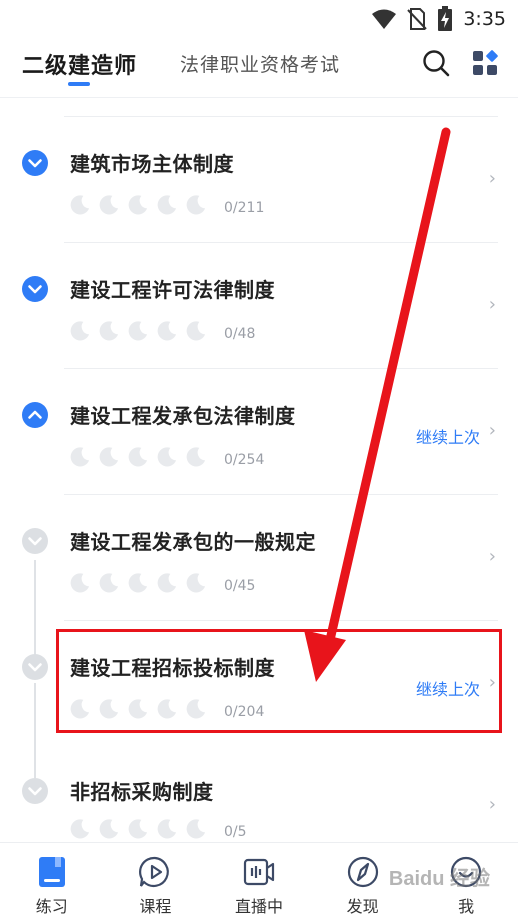 This screenshot has width=518, height=922. What do you see at coordinates (362, 872) in the screenshot?
I see `compass-icon` at bounding box center [362, 872].